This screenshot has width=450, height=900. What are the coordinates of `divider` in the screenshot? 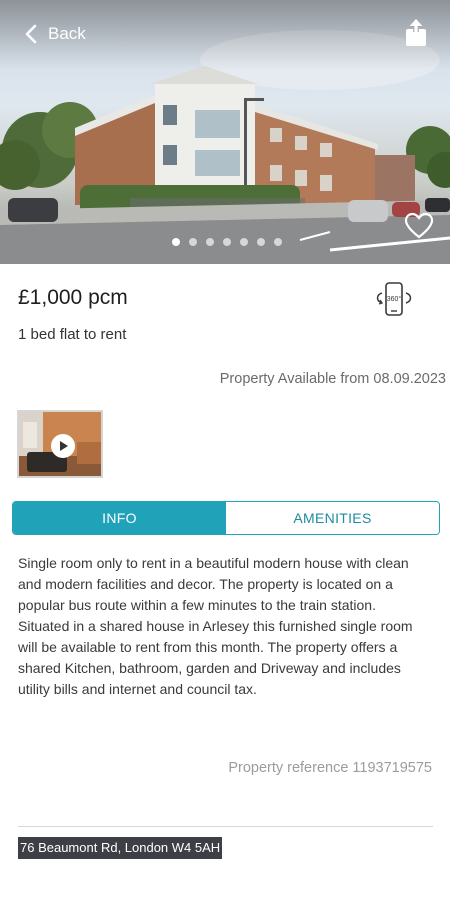 It's located at (225, 826).